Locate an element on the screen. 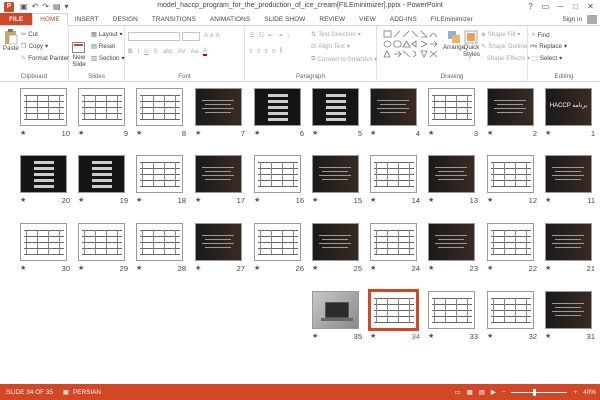  language-label: PERSIAN is located at coordinates (87, 392).